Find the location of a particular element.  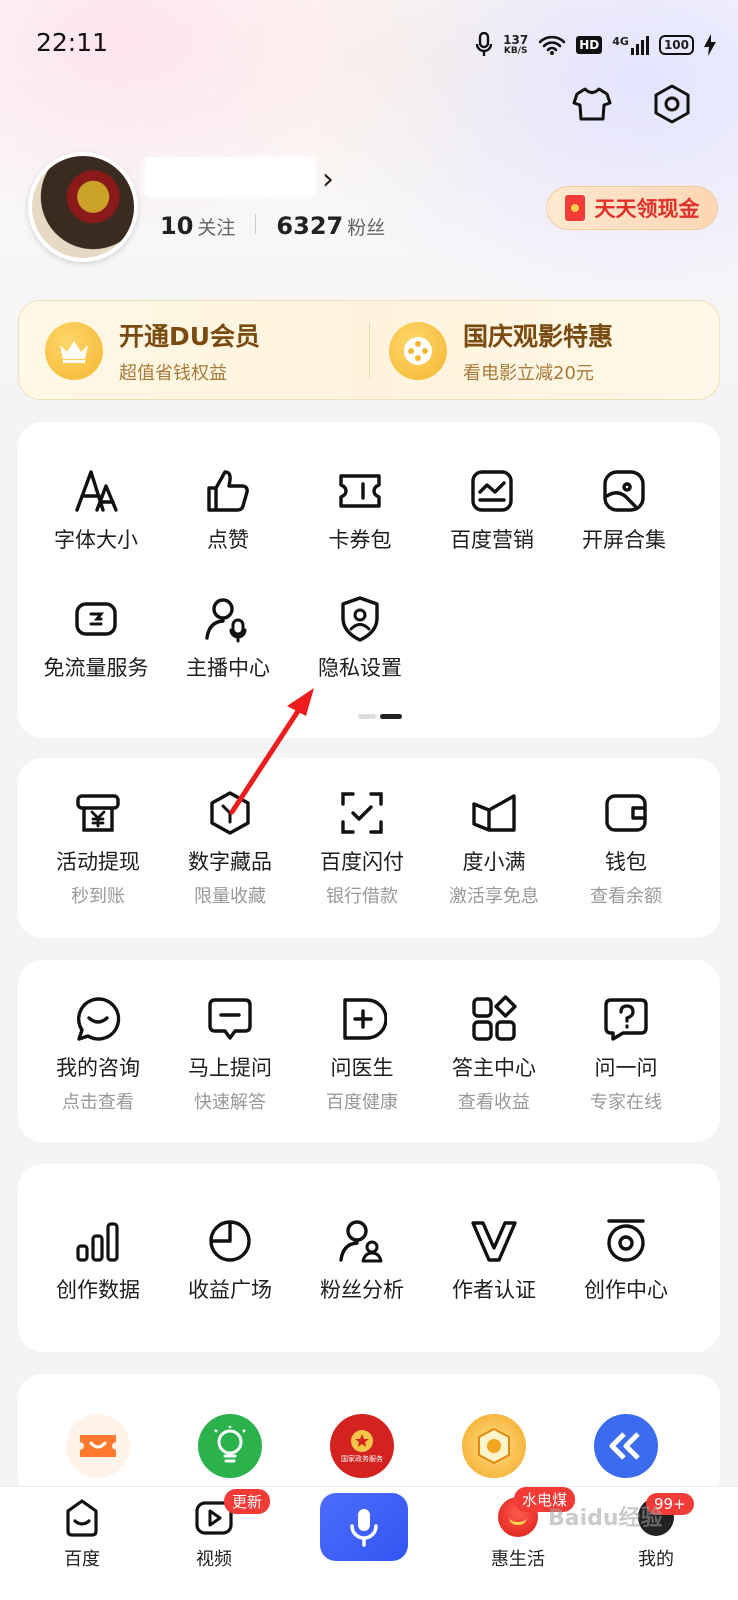

finance-flash-pay-sub: 银行借款 is located at coordinates (362, 896).